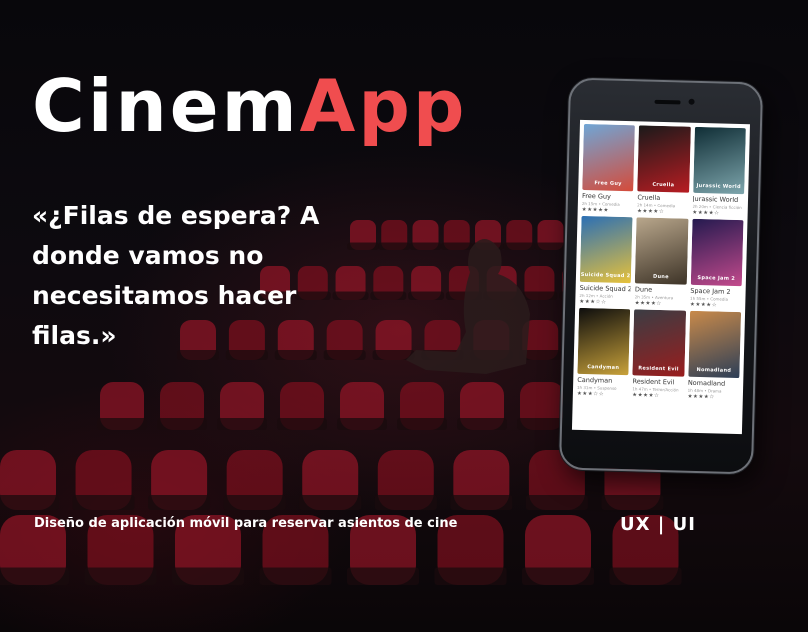 The width and height of the screenshot is (808, 632). I want to click on poster-title-text: Dune, so click(660, 277).